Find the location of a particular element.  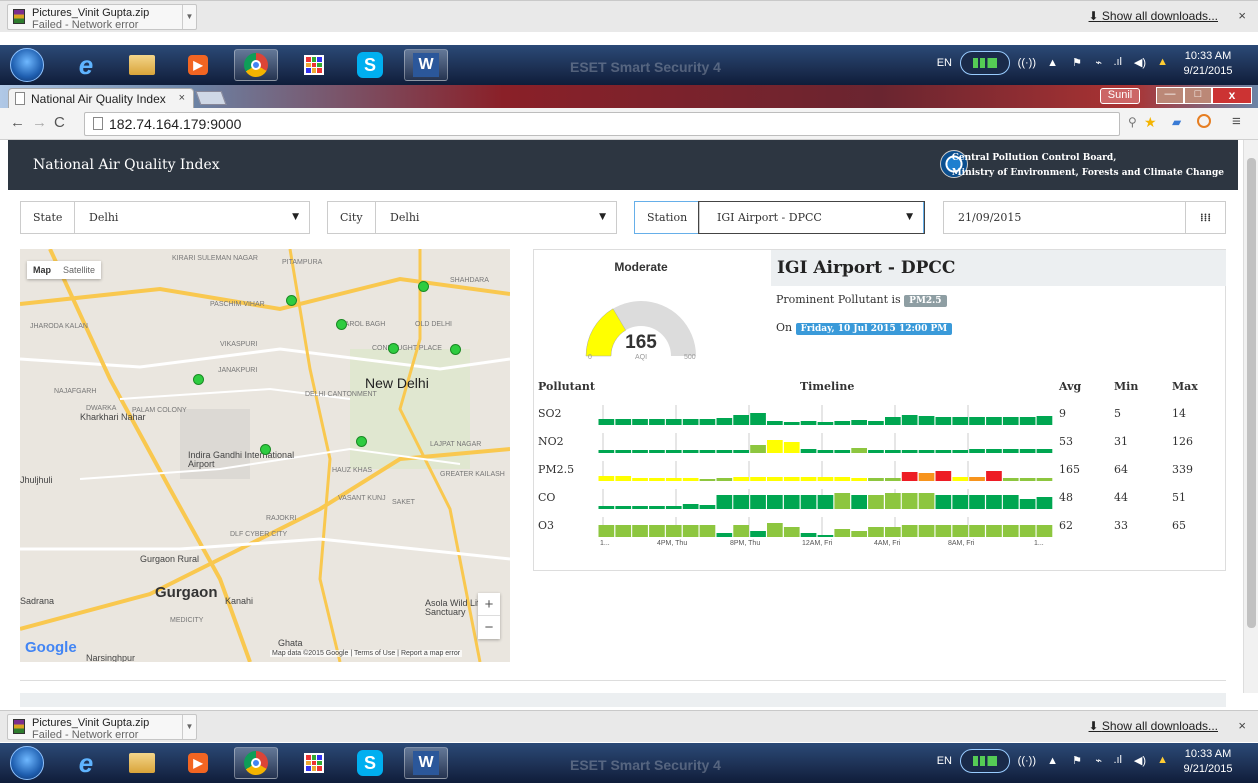

maximize-button: □ is located at coordinates (1198, 95).